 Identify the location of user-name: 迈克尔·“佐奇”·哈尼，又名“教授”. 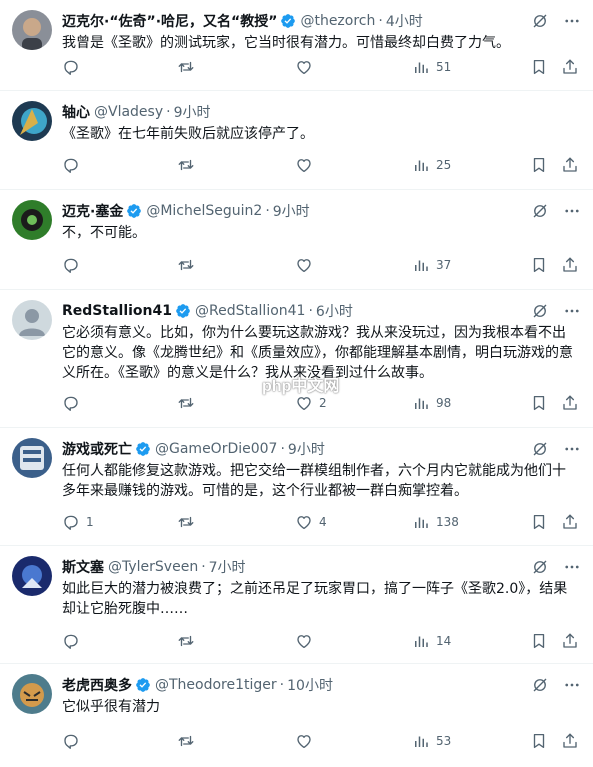
(169, 21).